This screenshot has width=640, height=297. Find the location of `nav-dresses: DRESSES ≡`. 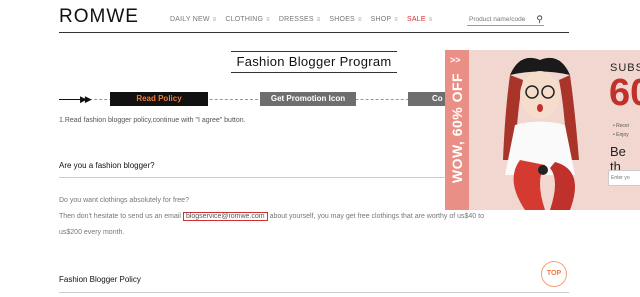

nav-dresses: DRESSES ≡ is located at coordinates (300, 19).